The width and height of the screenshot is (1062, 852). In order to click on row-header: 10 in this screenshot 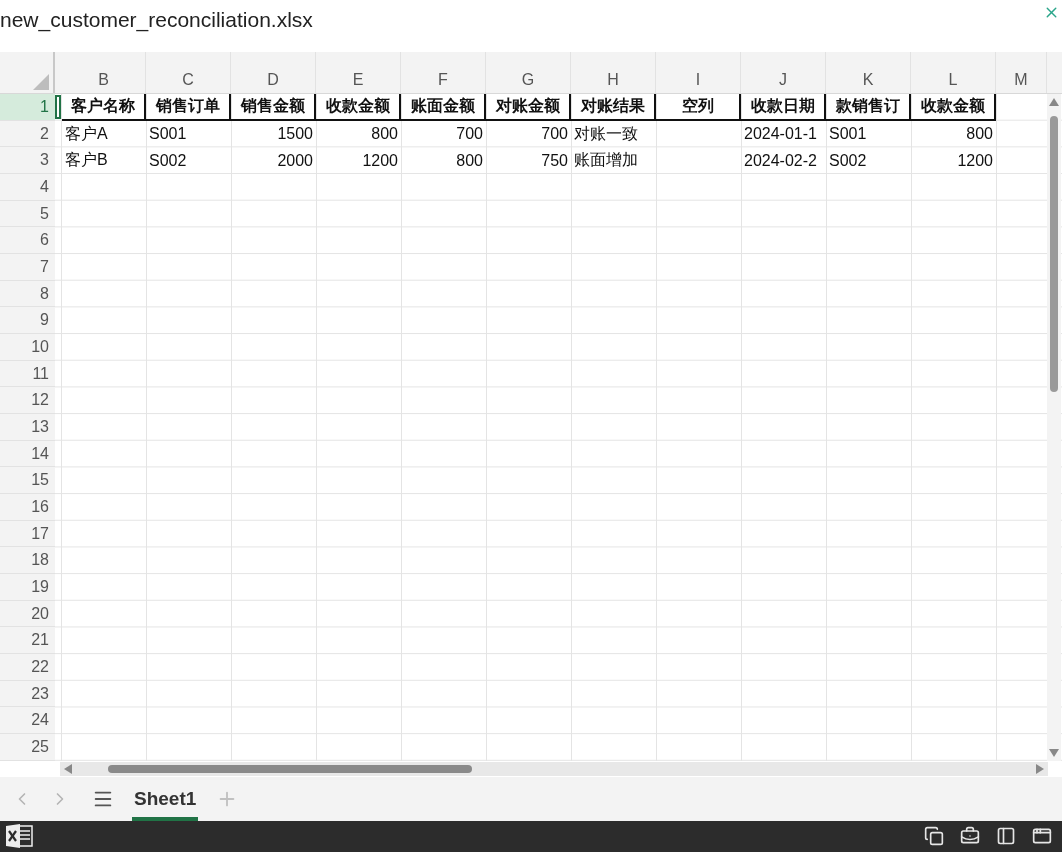, I will do `click(27, 347)`.